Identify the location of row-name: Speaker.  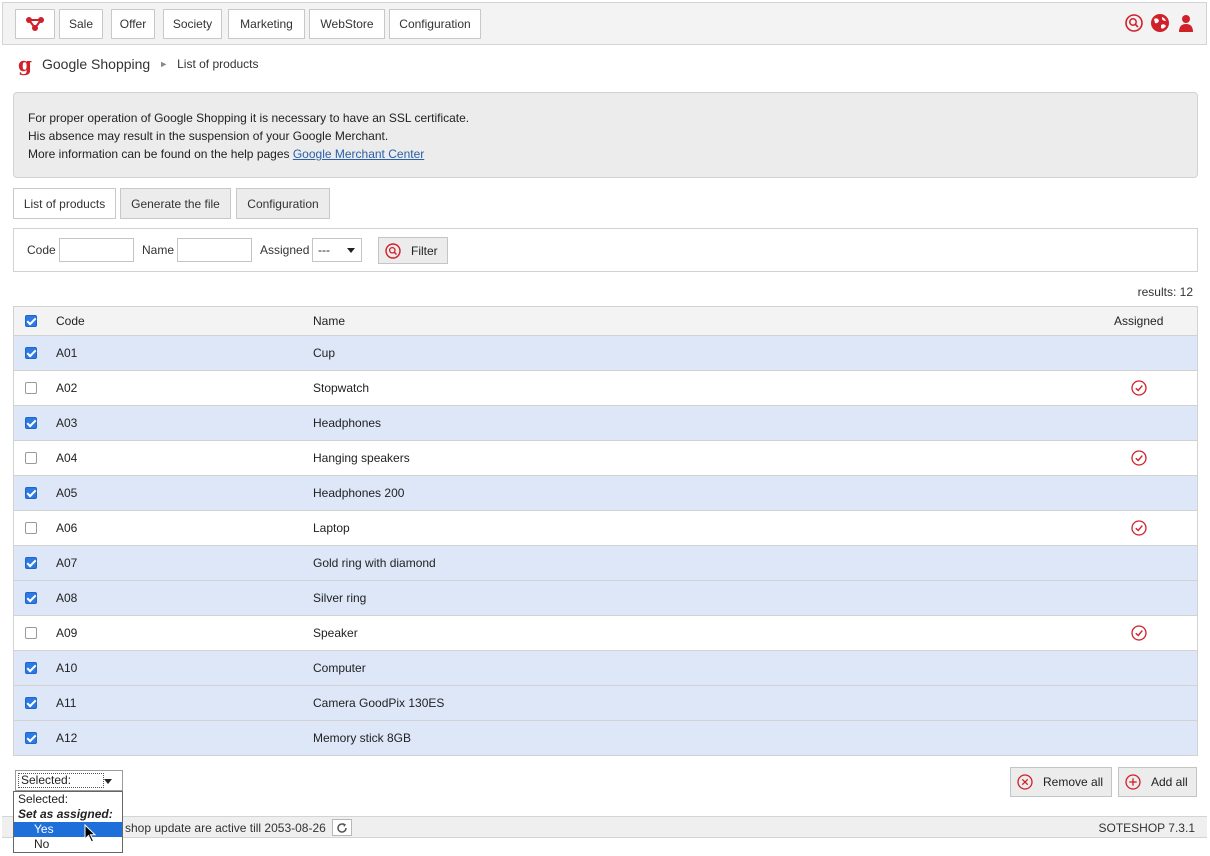
(335, 633).